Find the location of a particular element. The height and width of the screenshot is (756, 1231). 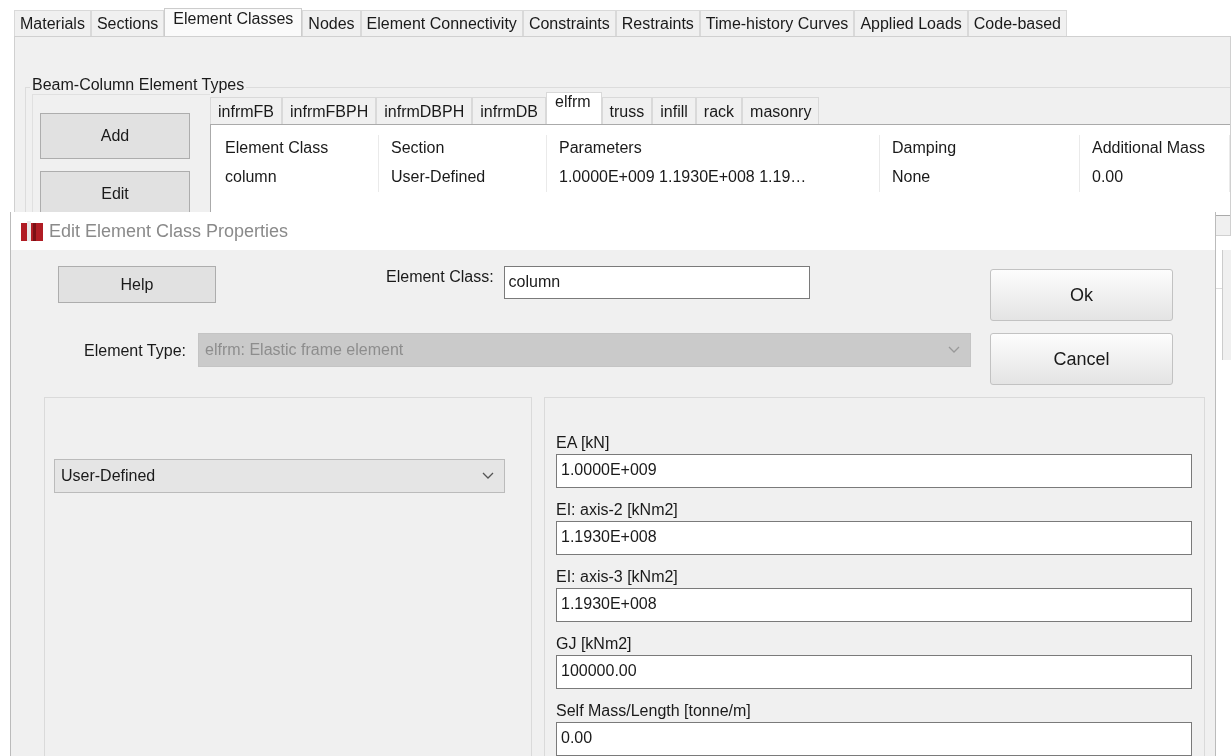

tab: rack is located at coordinates (719, 110).